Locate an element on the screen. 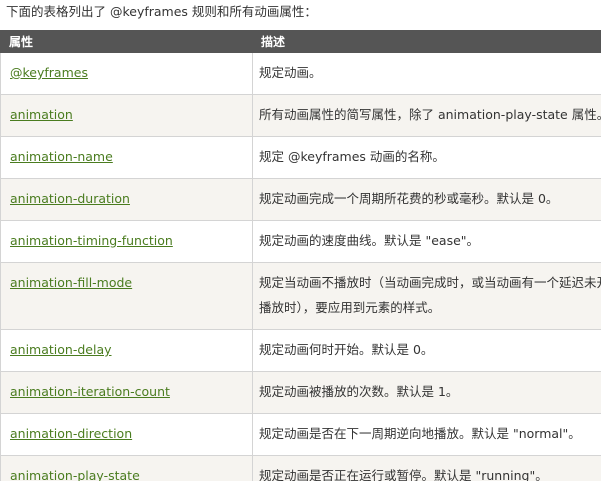  table-row: @keyframes 规定动画。 is located at coordinates (300, 73).